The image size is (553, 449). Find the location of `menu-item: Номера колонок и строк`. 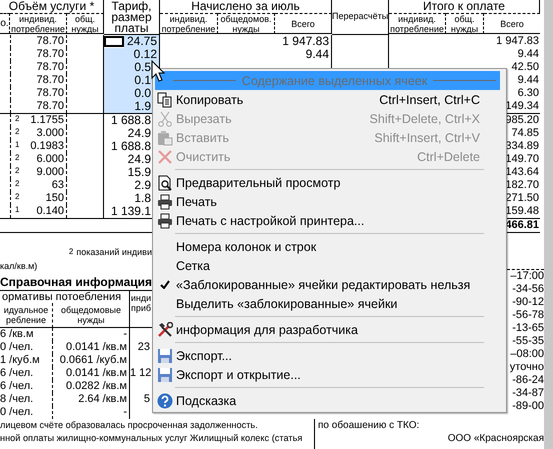

menu-item: Номера колонок и строк is located at coordinates (329, 246).